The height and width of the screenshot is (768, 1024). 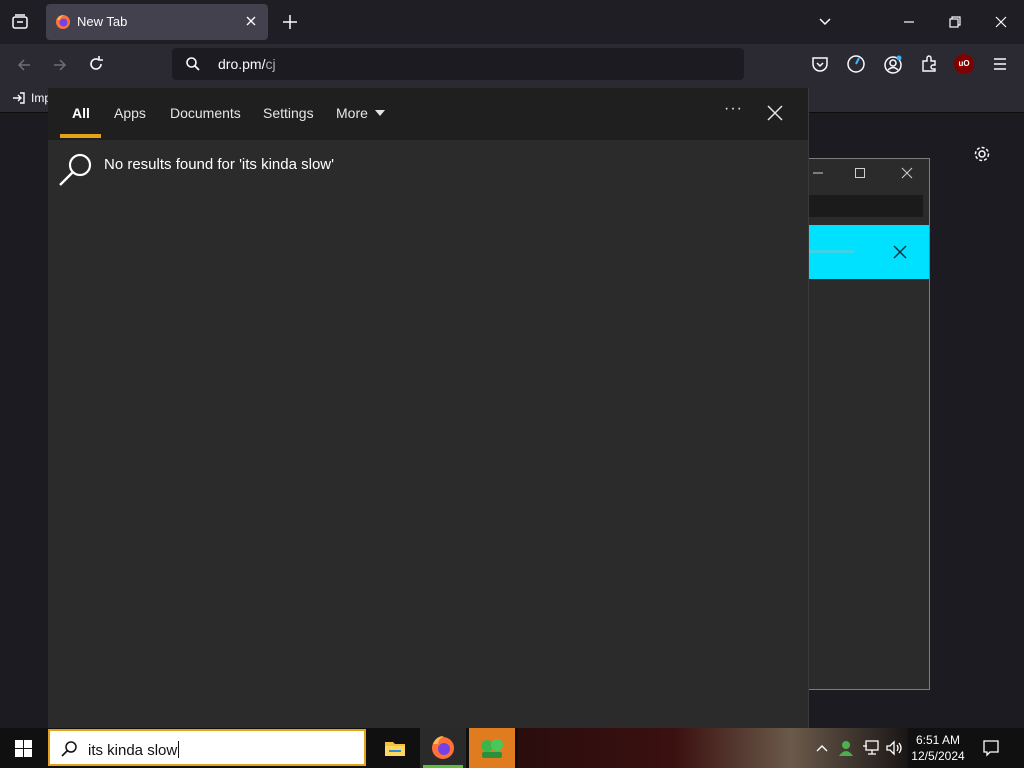 I want to click on magnifier-icon, so click(x=76, y=170).